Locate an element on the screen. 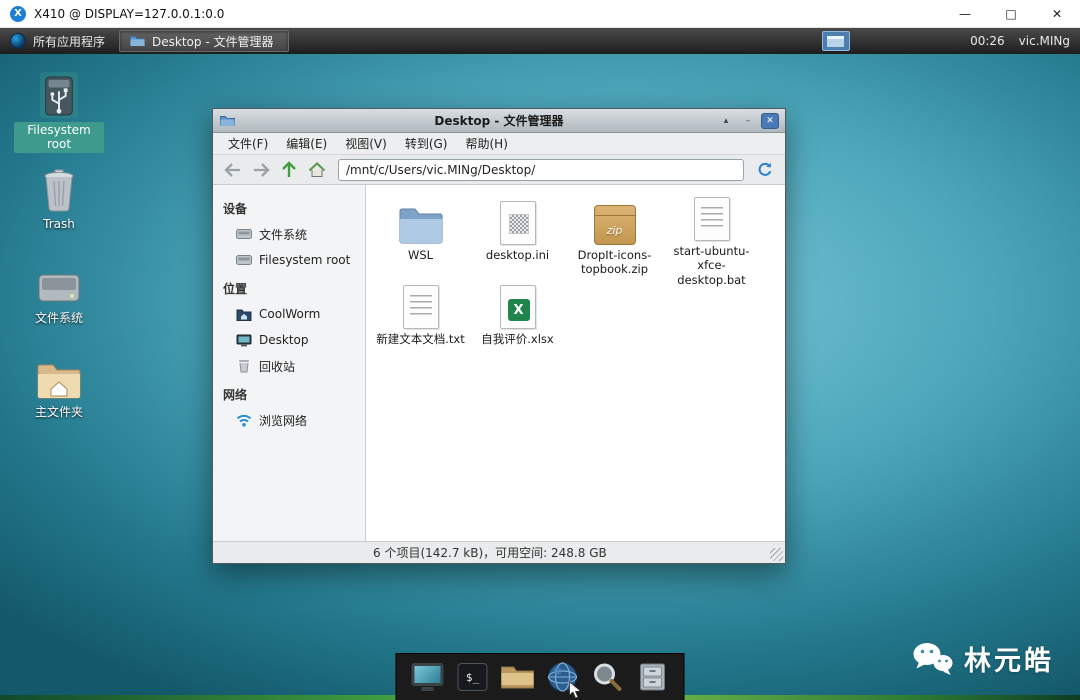 The image size is (1080, 700). dock-show-desktop is located at coordinates (428, 677).